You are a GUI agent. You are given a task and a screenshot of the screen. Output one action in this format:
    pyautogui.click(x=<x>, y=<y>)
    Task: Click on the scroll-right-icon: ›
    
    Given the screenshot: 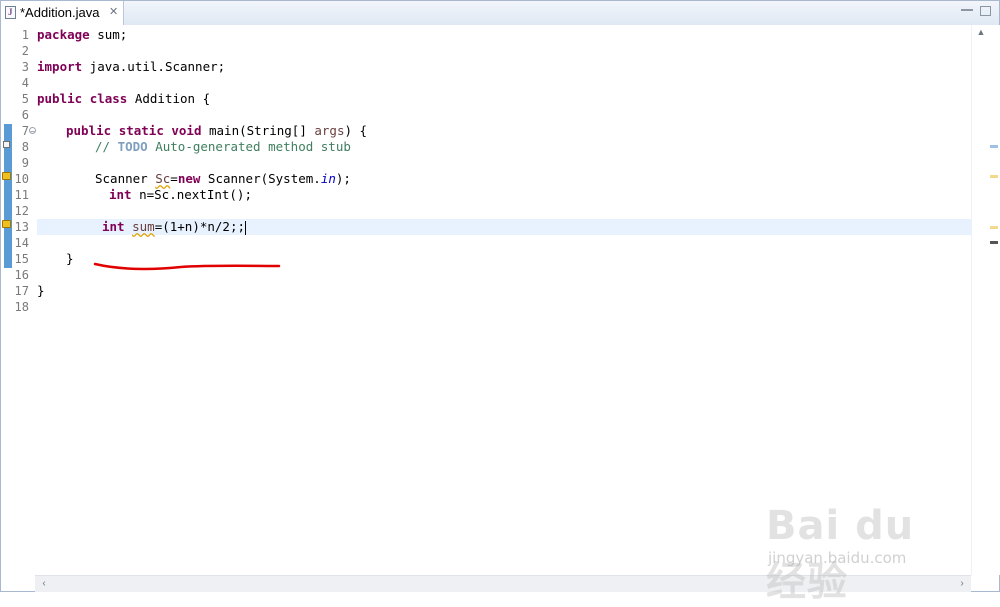 What is the action you would take?
    pyautogui.click(x=962, y=584)
    